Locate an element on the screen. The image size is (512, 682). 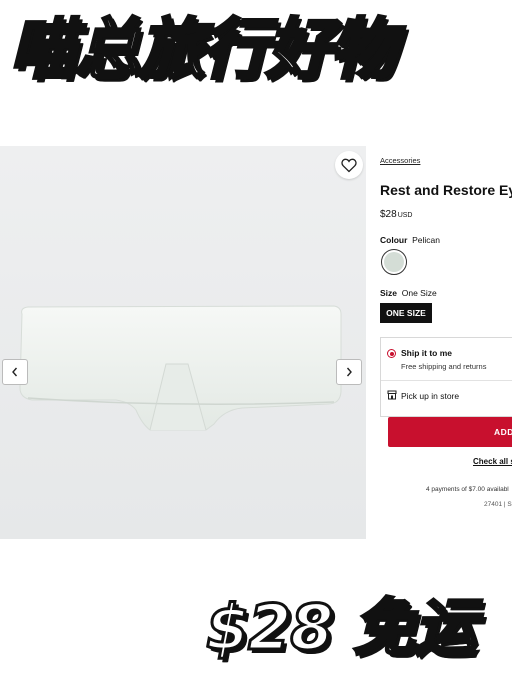
colour-swatch is located at coordinates (394, 262).